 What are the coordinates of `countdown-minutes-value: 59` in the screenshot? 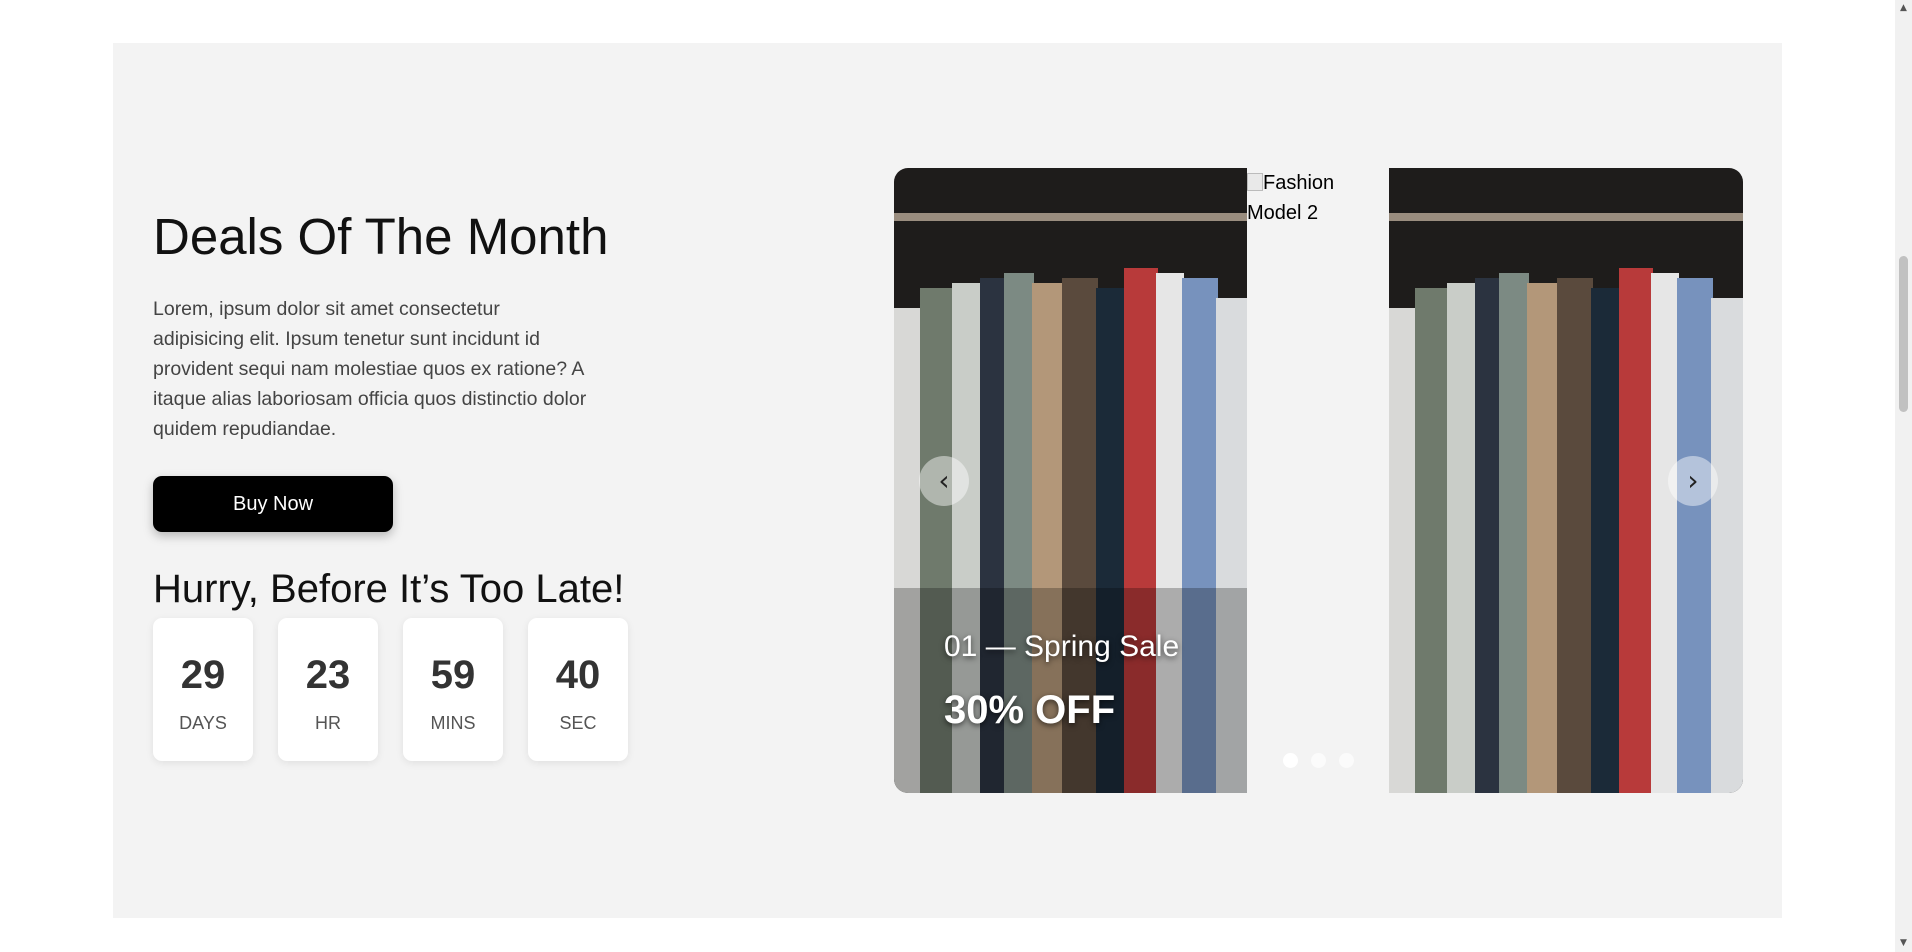 It's located at (453, 675).